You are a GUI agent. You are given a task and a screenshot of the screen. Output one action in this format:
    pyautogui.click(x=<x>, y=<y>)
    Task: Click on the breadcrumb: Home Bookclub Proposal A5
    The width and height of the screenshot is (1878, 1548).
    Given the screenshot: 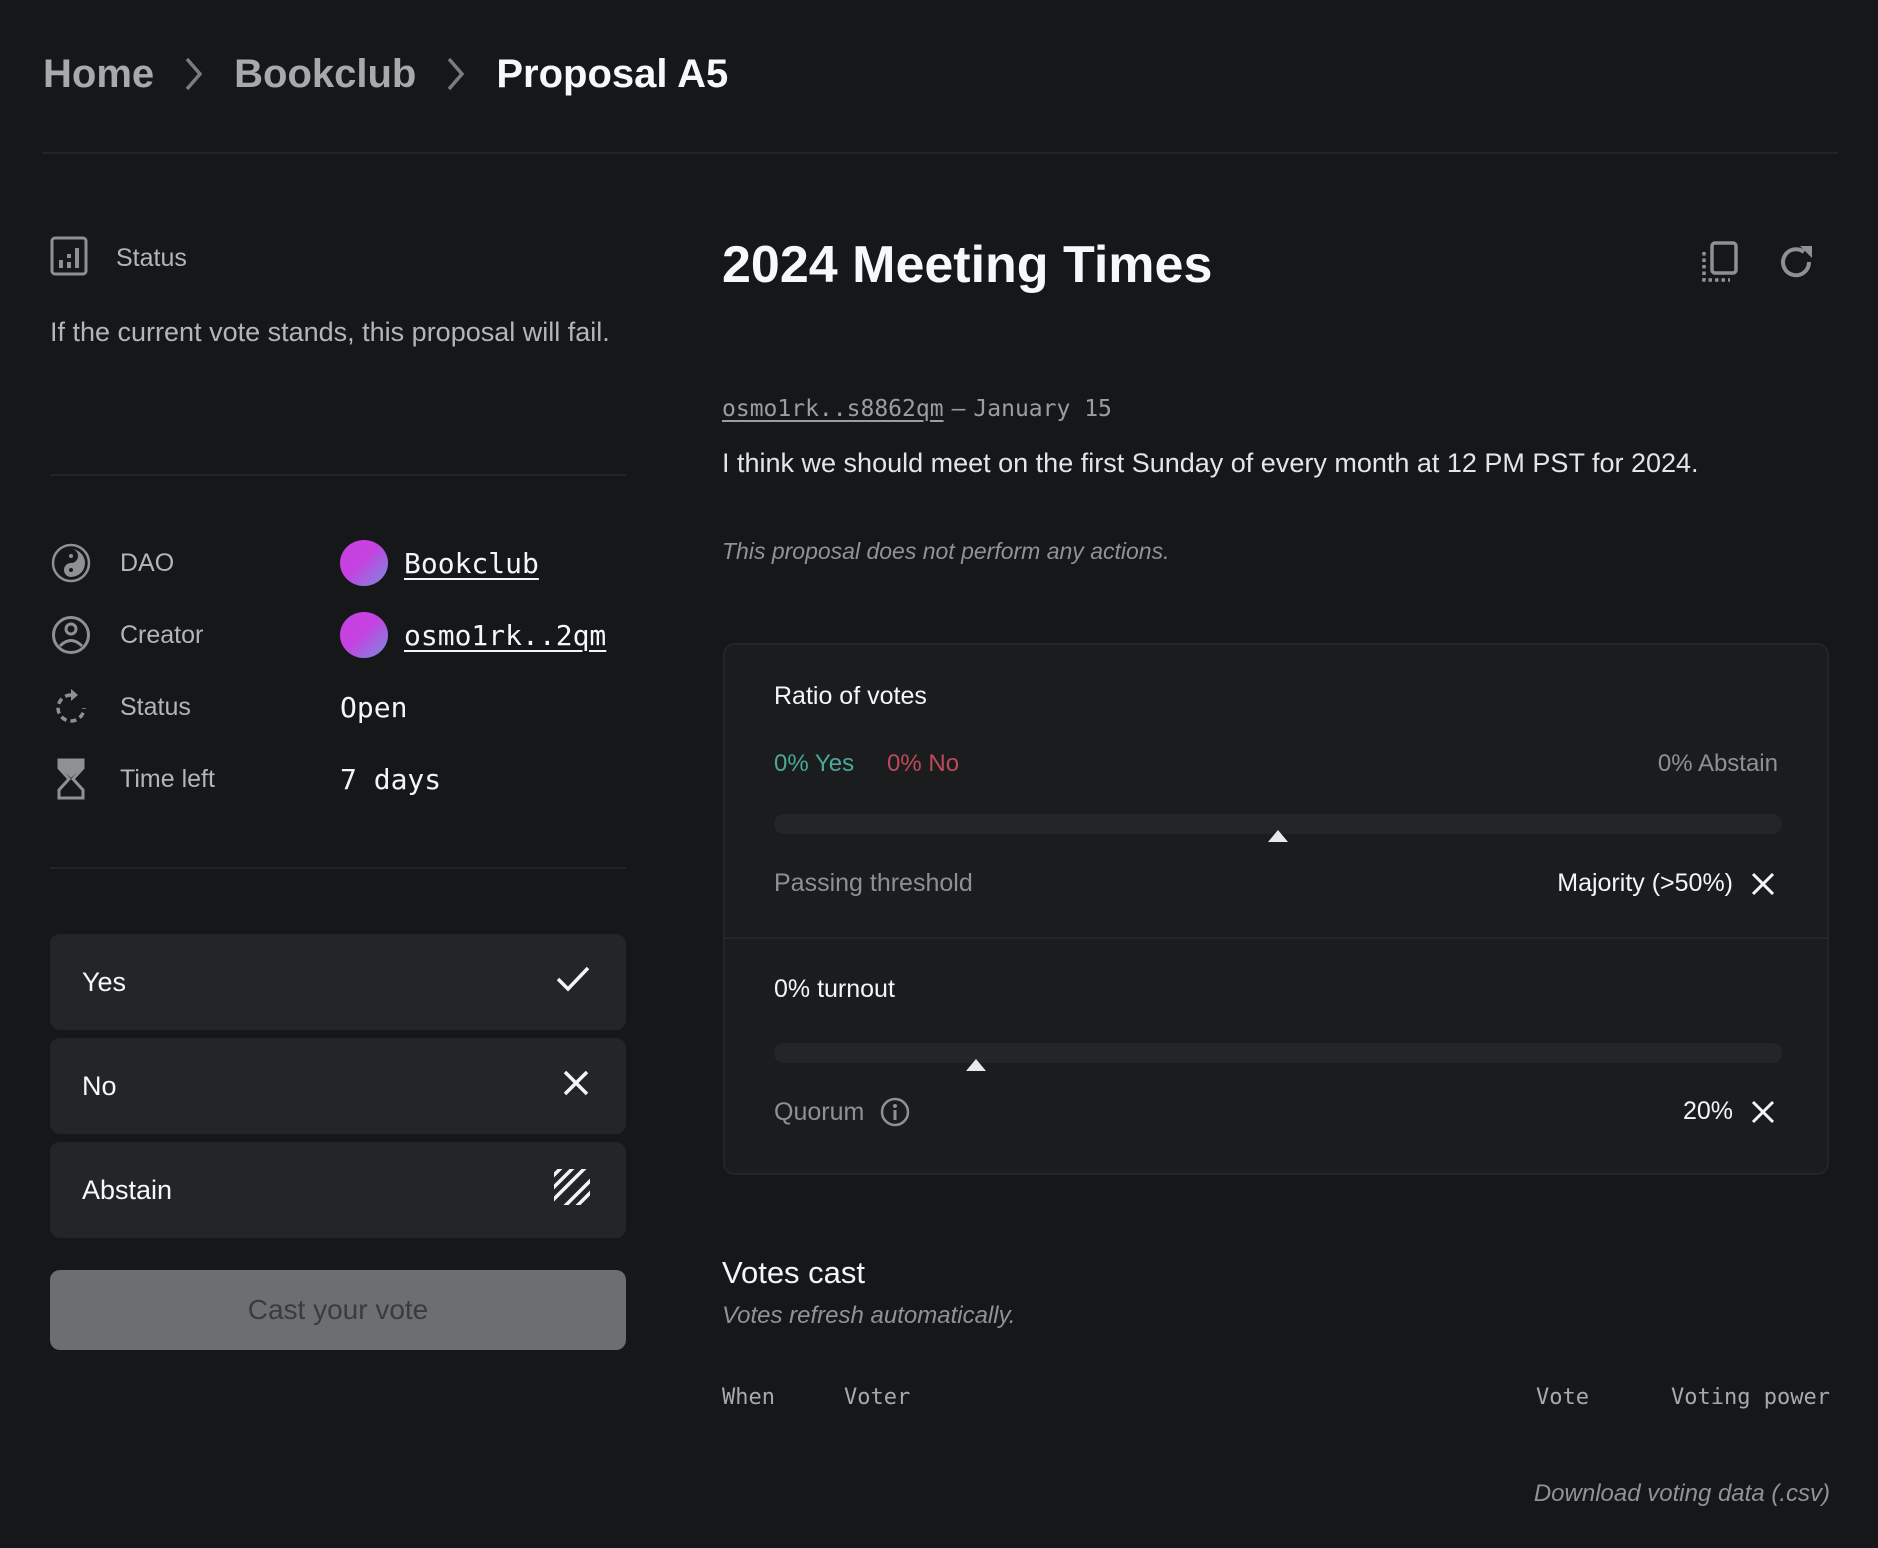 What is the action you would take?
    pyautogui.click(x=385, y=74)
    